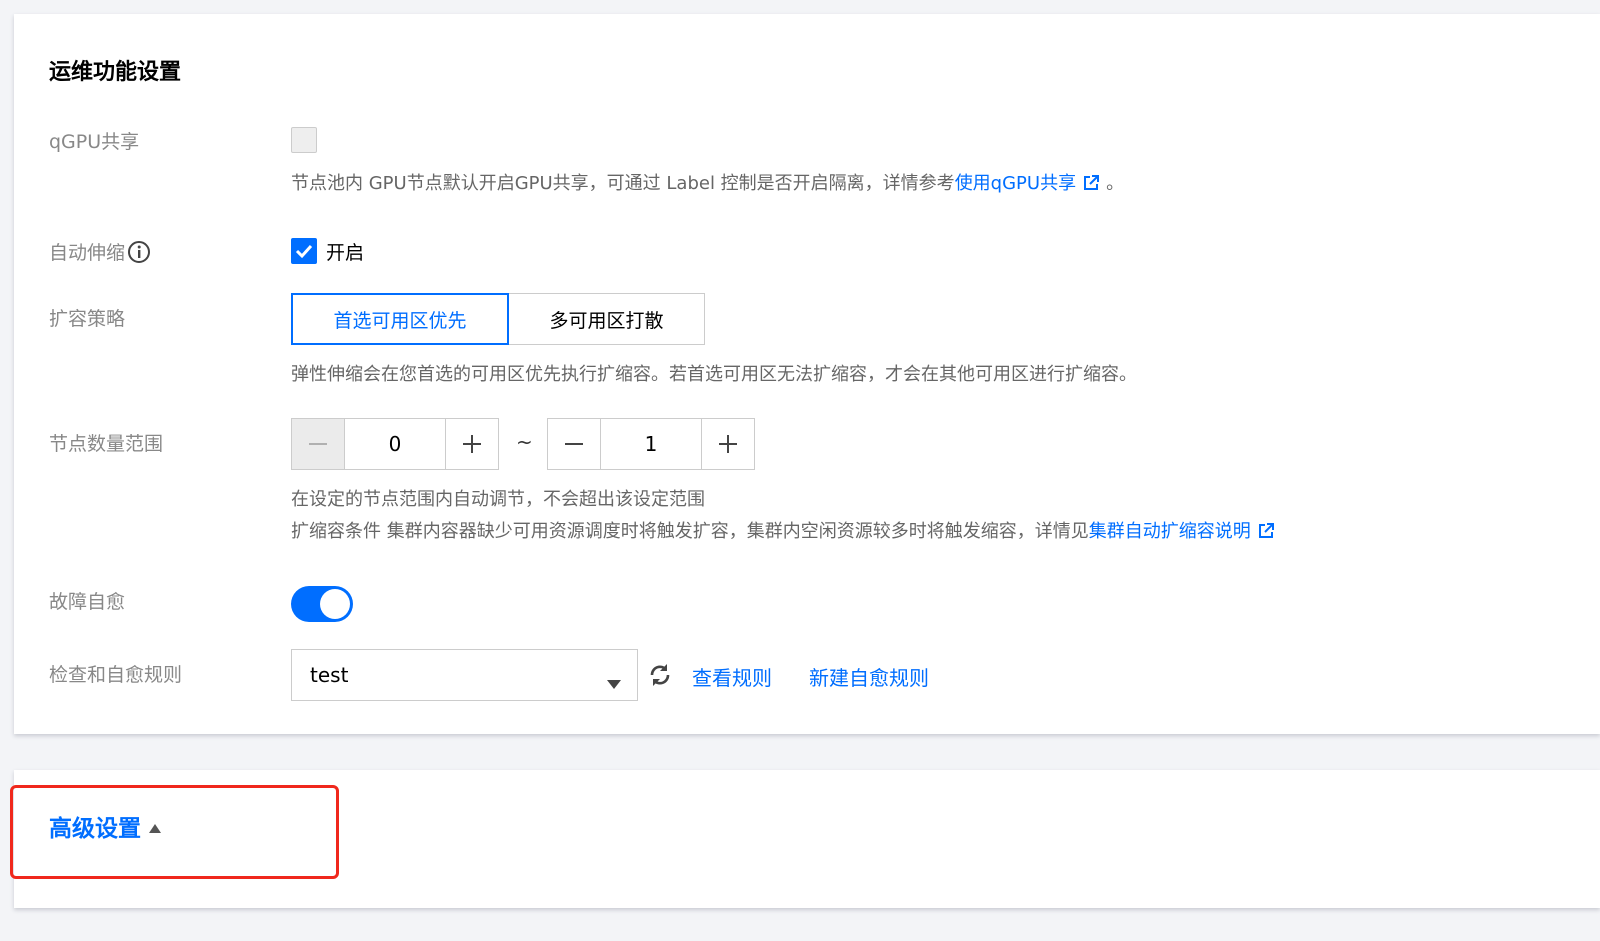 This screenshot has height=941, width=1600. I want to click on heal-rule-select-value: test, so click(329, 675).